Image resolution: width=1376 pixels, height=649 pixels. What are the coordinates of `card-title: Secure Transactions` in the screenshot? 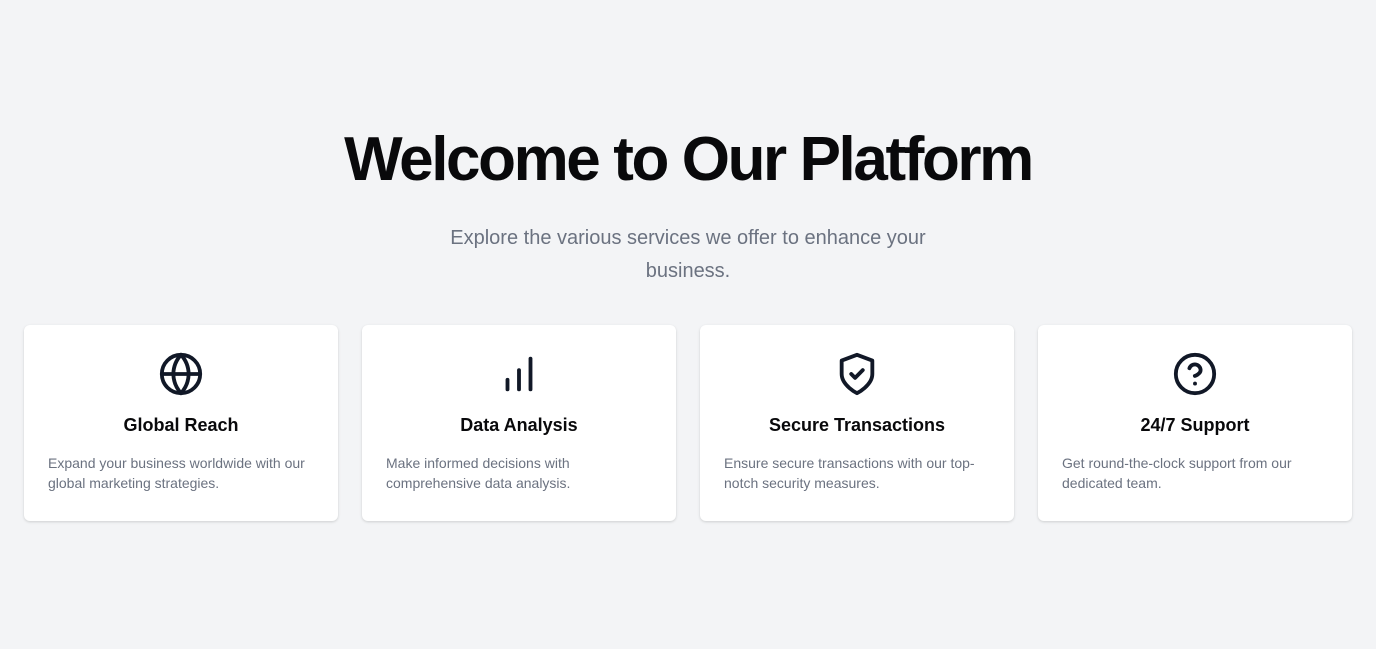 It's located at (857, 425).